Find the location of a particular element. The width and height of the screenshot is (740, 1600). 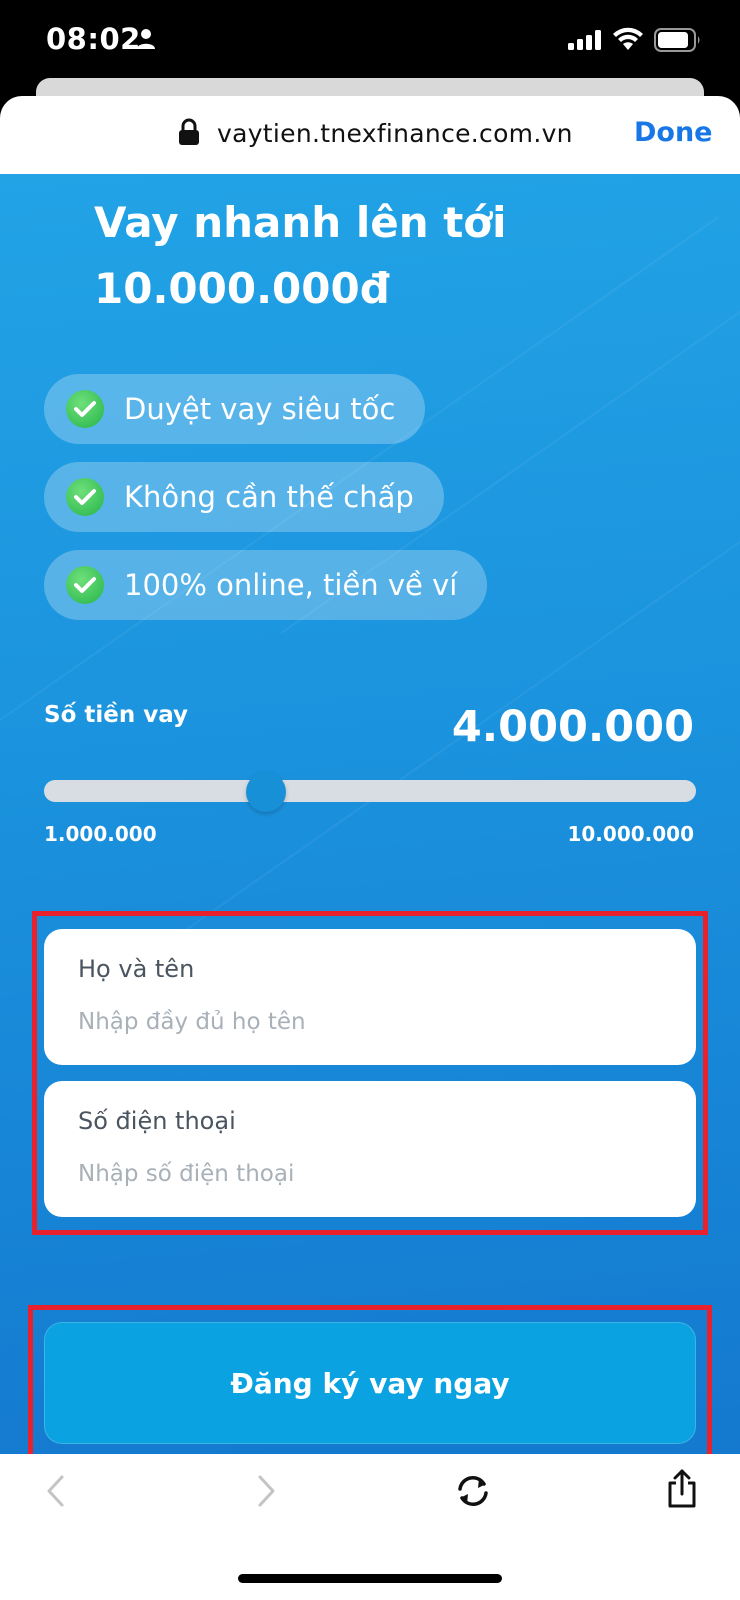

share-icon is located at coordinates (682, 1488).